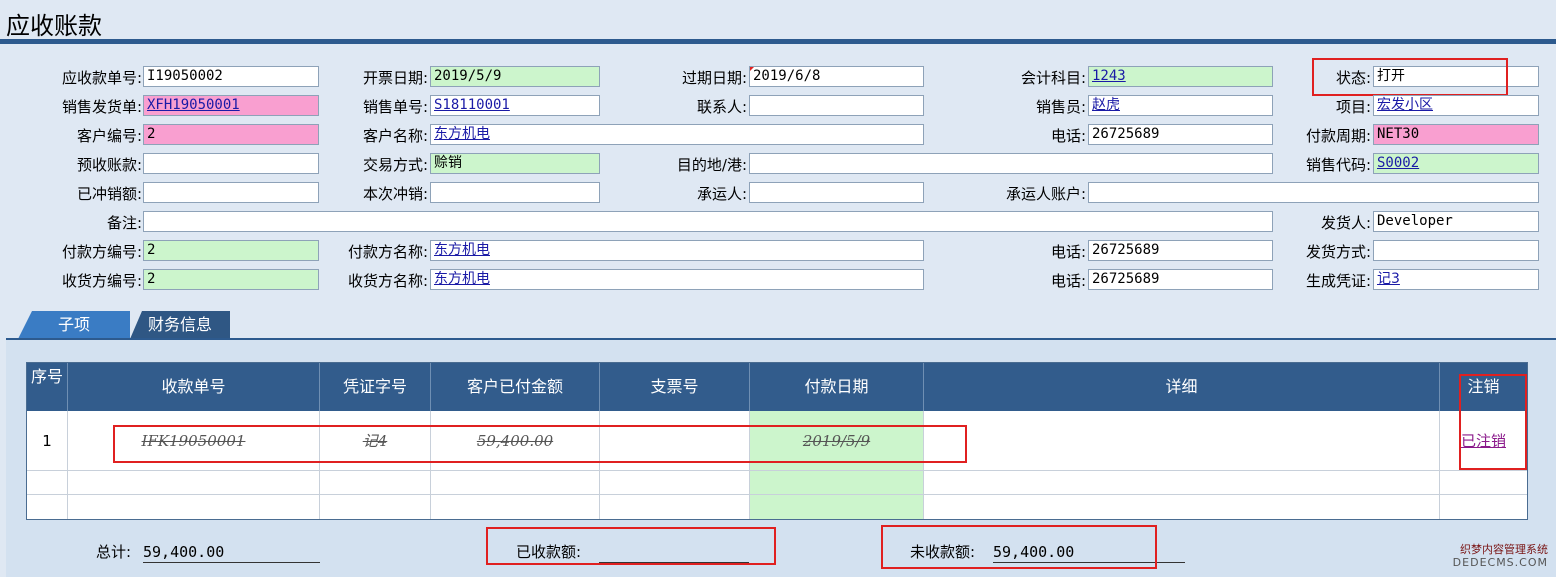  Describe the element at coordinates (1180, 250) in the screenshot. I see `phone2-field: 26725689` at that location.